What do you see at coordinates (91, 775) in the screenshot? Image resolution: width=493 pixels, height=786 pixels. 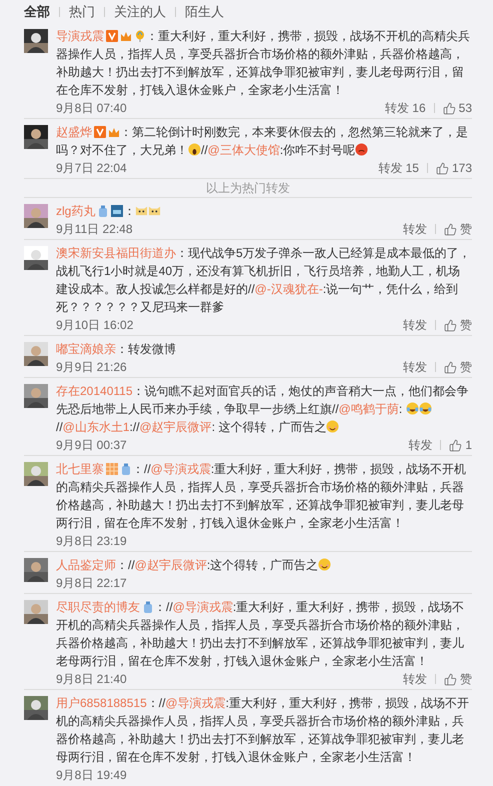 I see `timestamp: 9月8日 19:49` at bounding box center [91, 775].